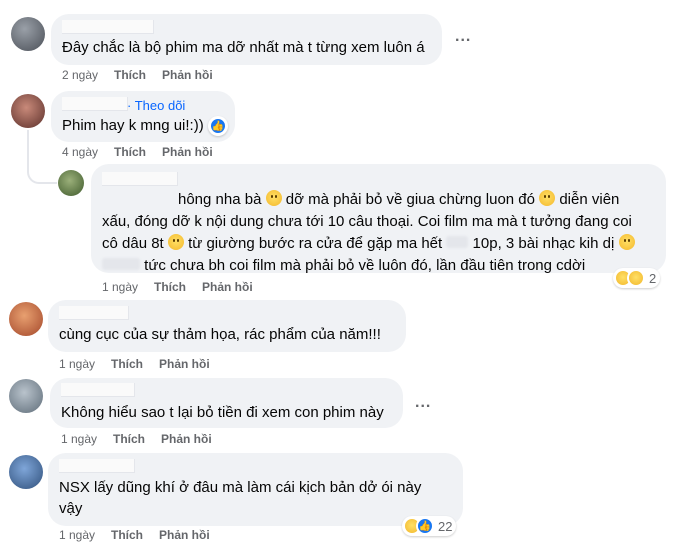 The image size is (680, 549). Describe the element at coordinates (156, 105) in the screenshot. I see `follow-link: · Theo dõi` at that location.